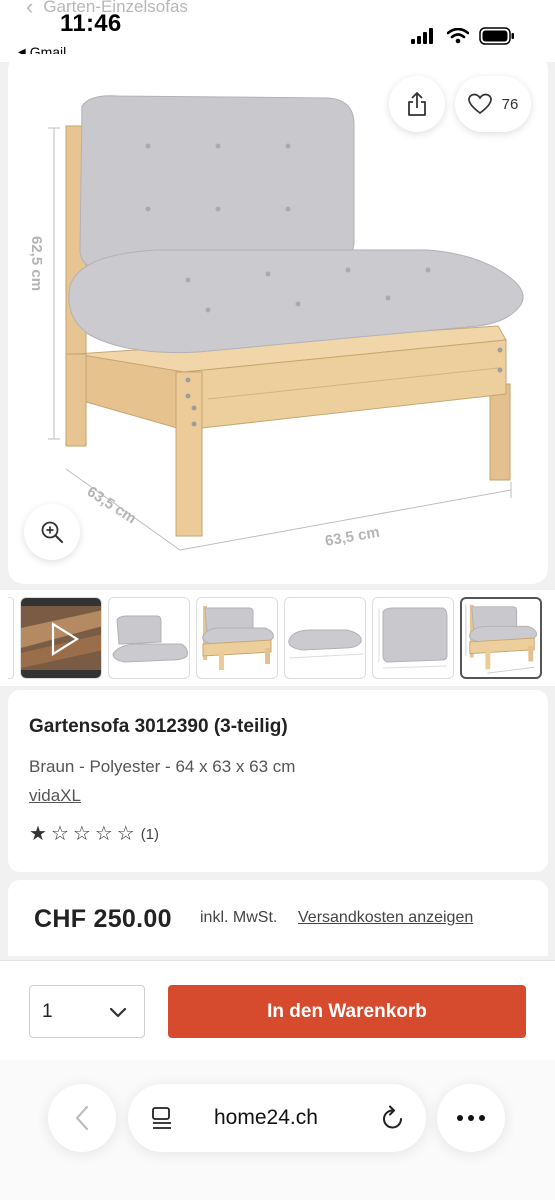 The height and width of the screenshot is (1200, 555). I want to click on browser-back-button, so click(82, 1118).